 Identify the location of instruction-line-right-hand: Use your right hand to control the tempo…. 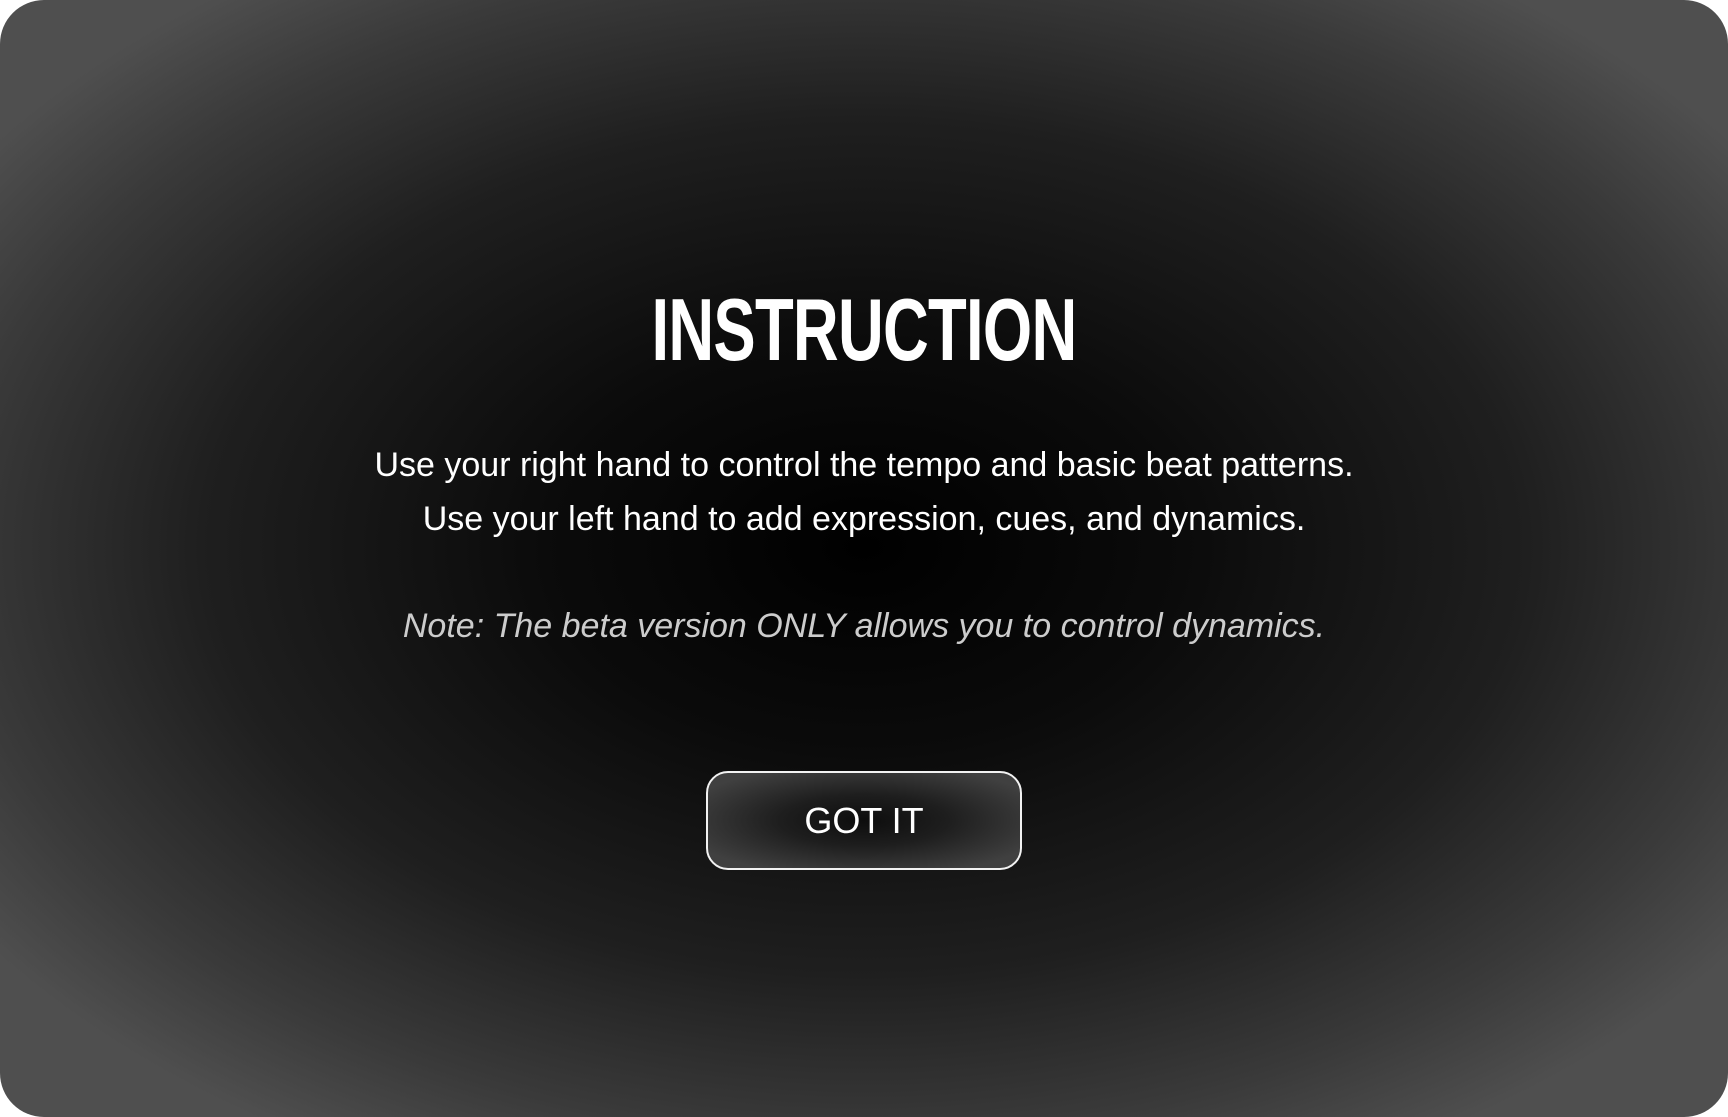
(864, 465).